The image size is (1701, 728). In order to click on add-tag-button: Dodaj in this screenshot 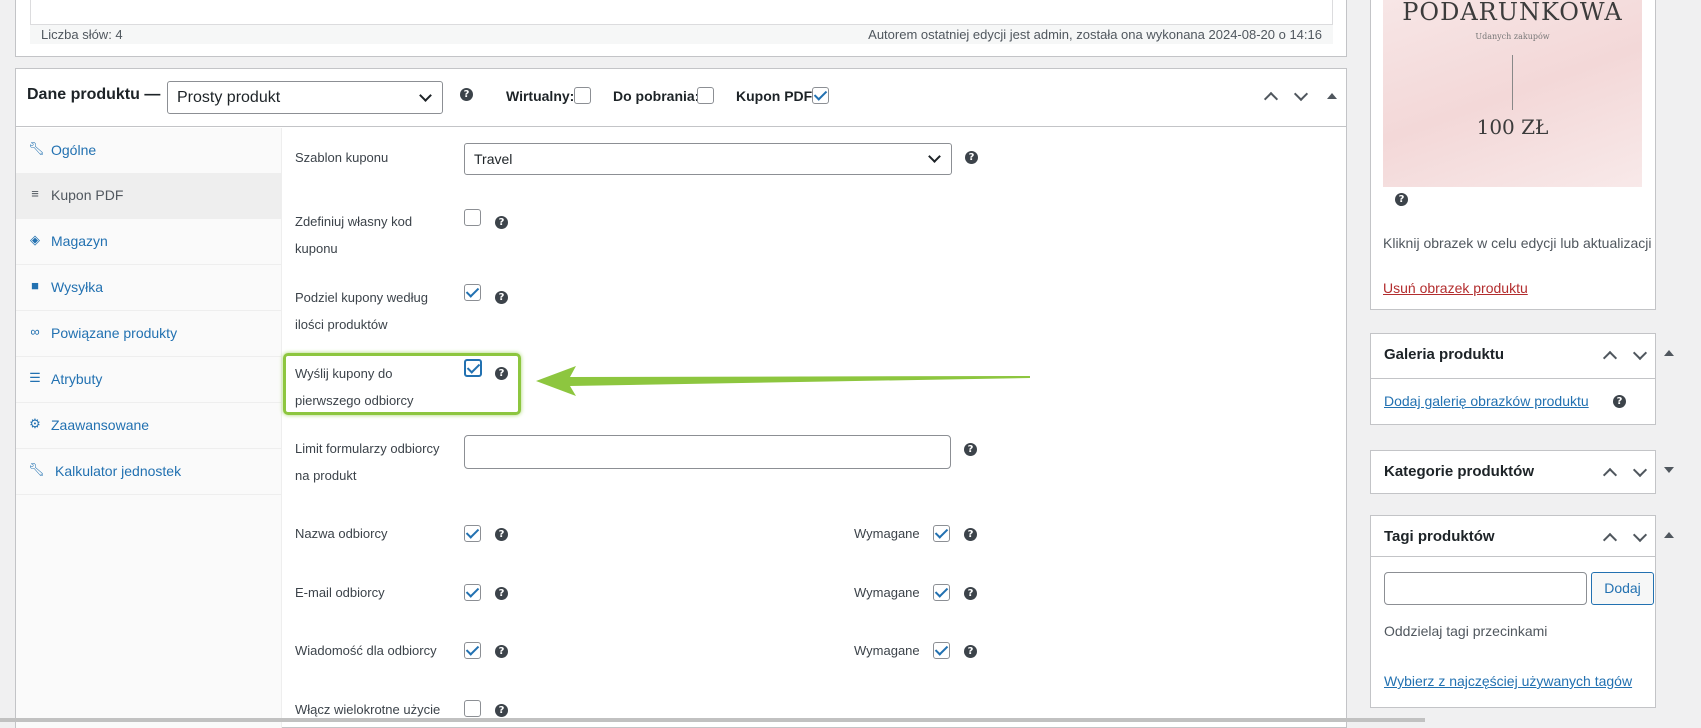, I will do `click(1622, 588)`.